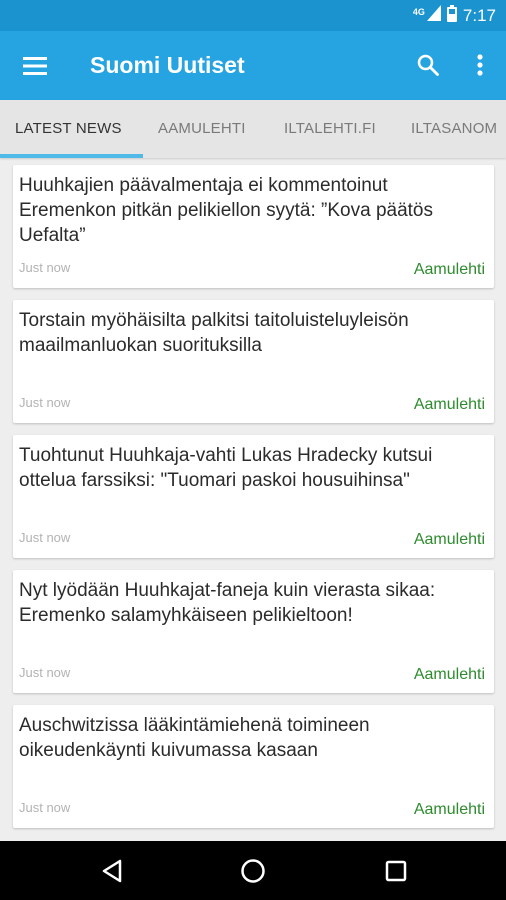  Describe the element at coordinates (68, 129) in the screenshot. I see `tab-latest-news: LATEST NEWS` at that location.